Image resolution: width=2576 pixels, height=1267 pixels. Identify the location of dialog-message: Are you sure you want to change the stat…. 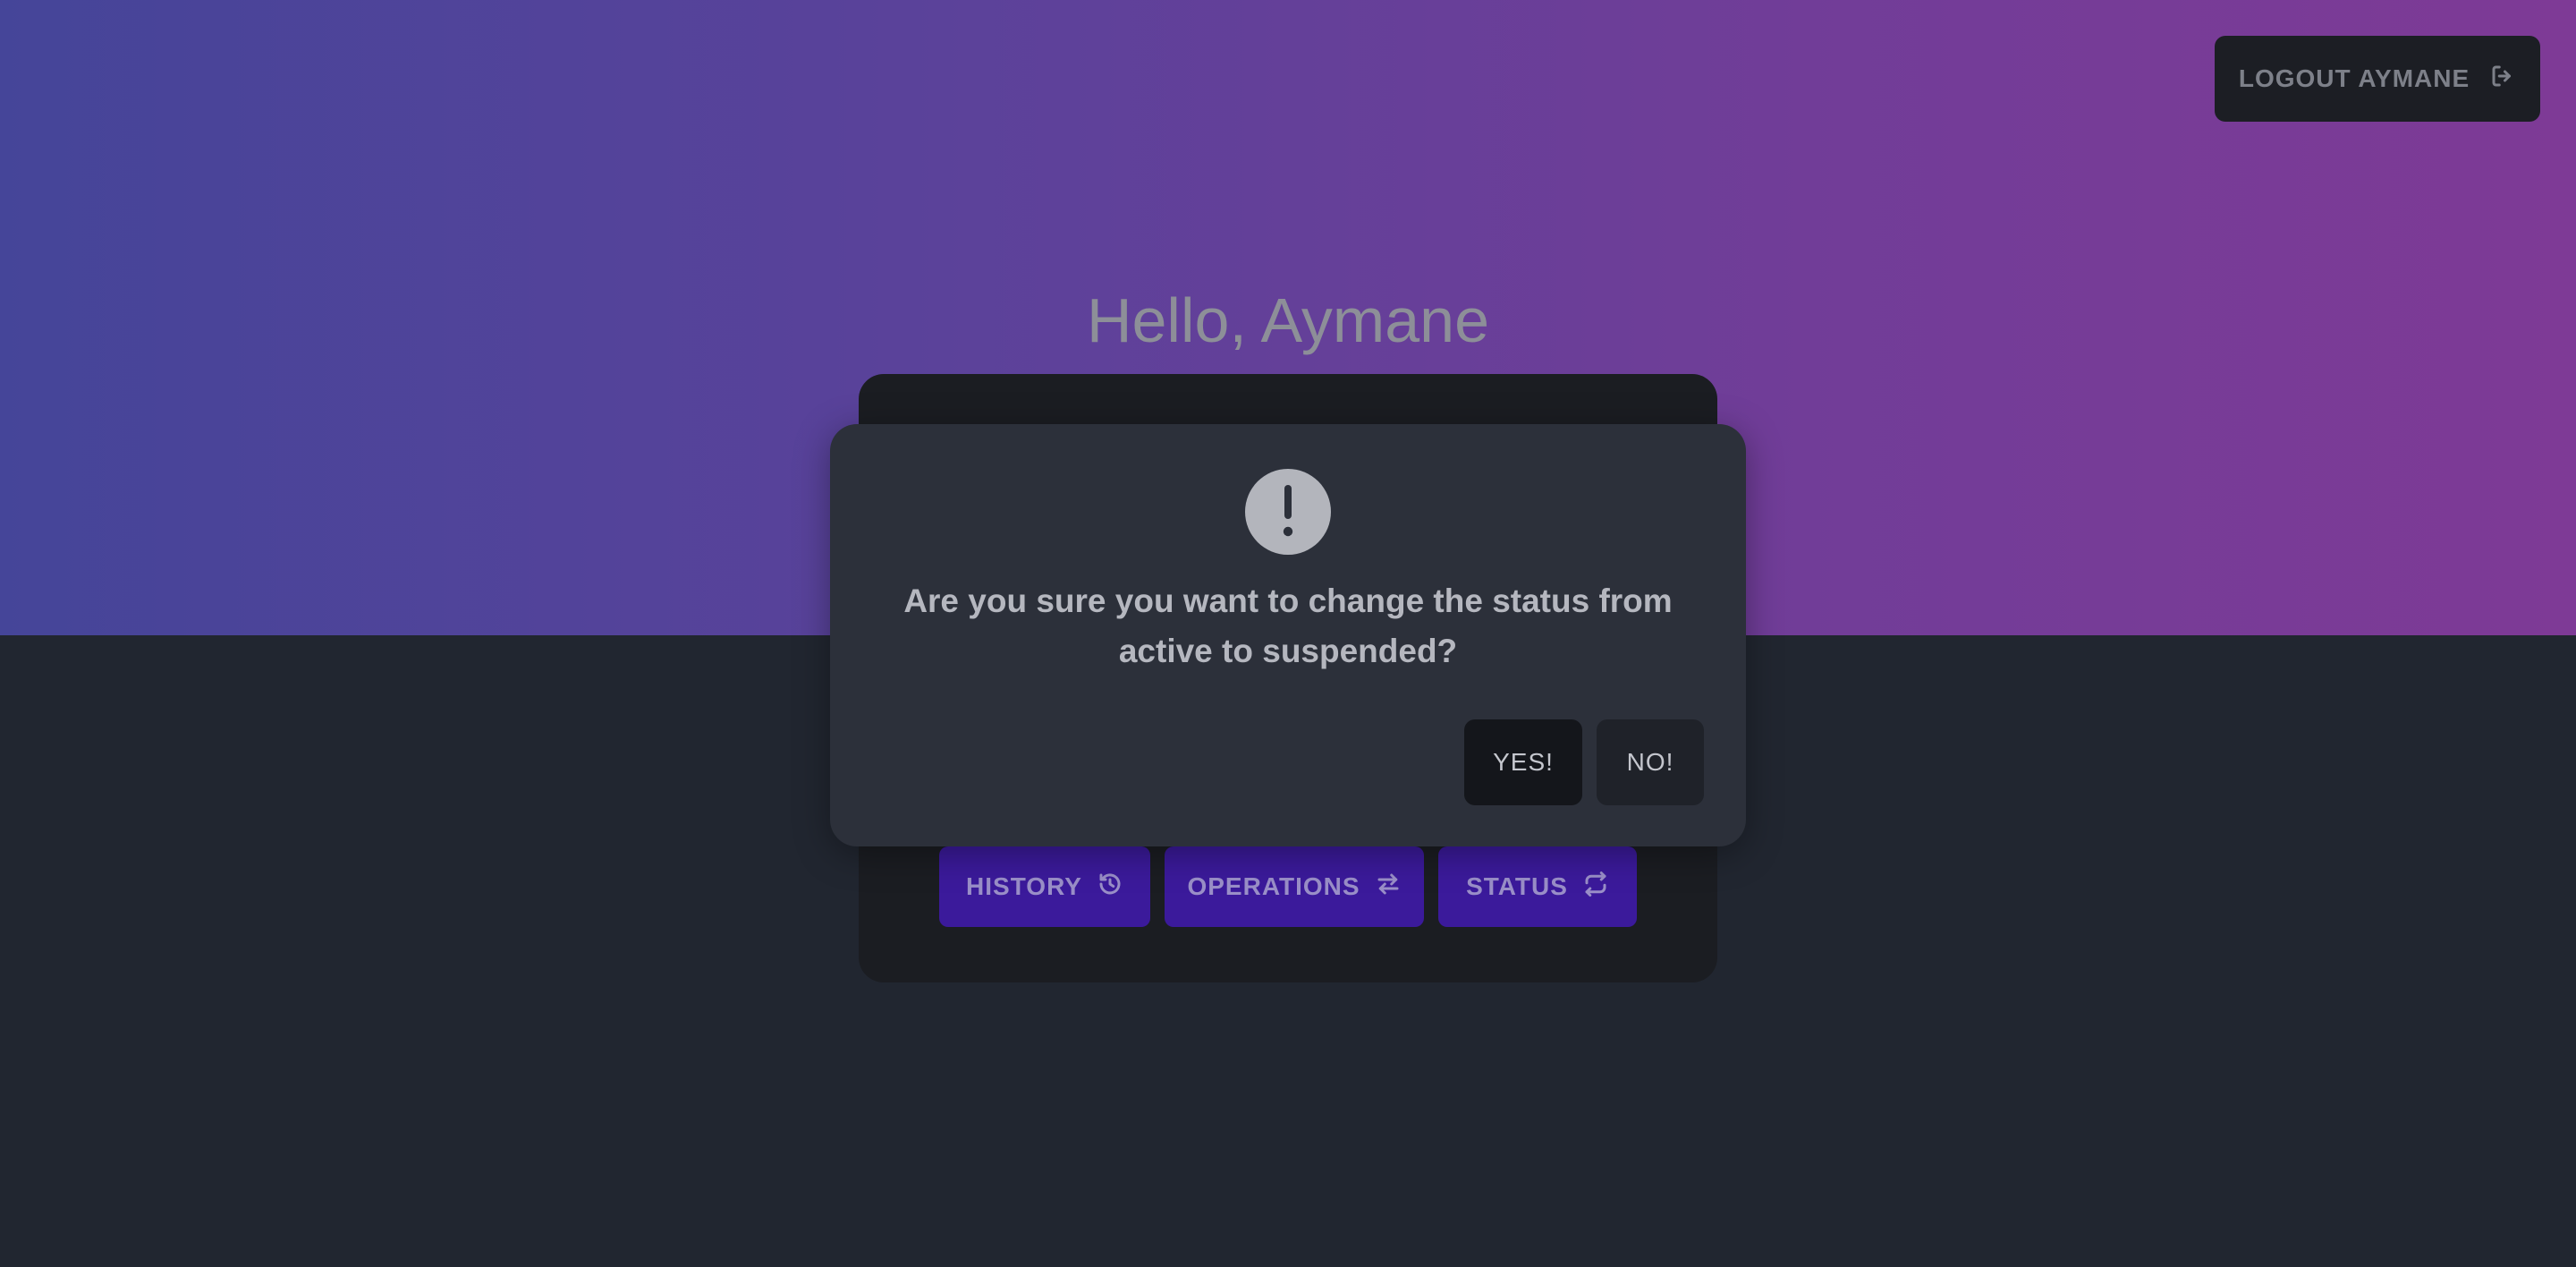
(1288, 625).